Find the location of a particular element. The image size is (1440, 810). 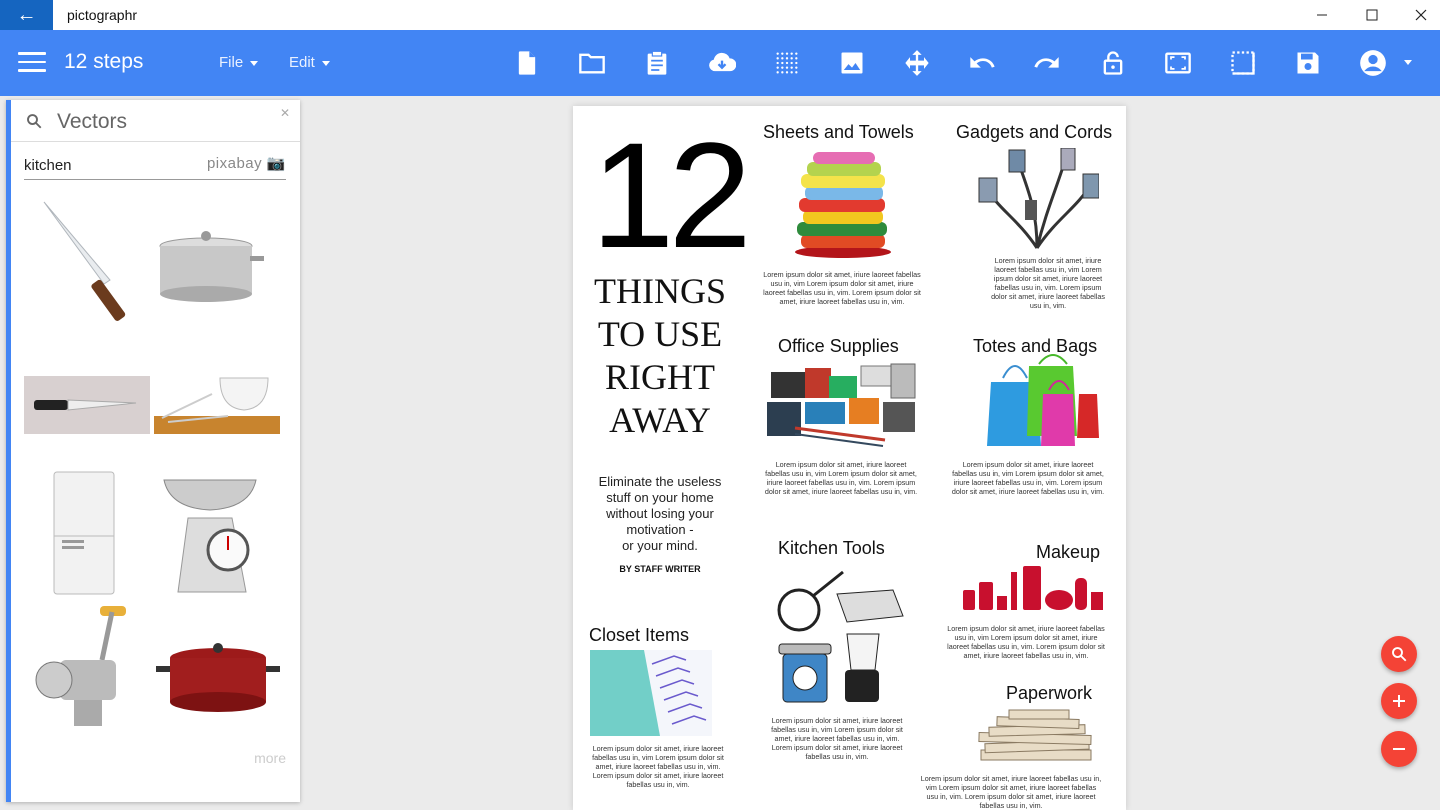

zoom-out-icon is located at coordinates (1399, 749).